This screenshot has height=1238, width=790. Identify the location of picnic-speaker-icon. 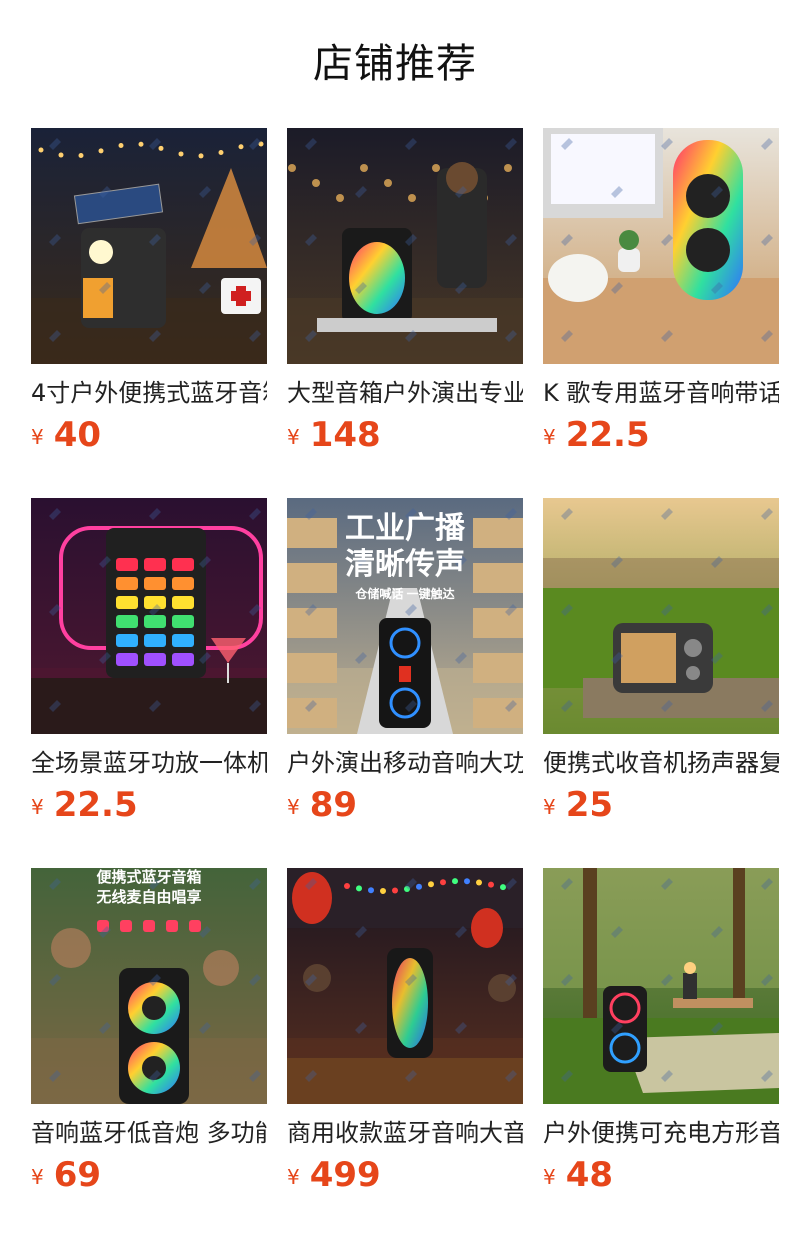
(661, 986).